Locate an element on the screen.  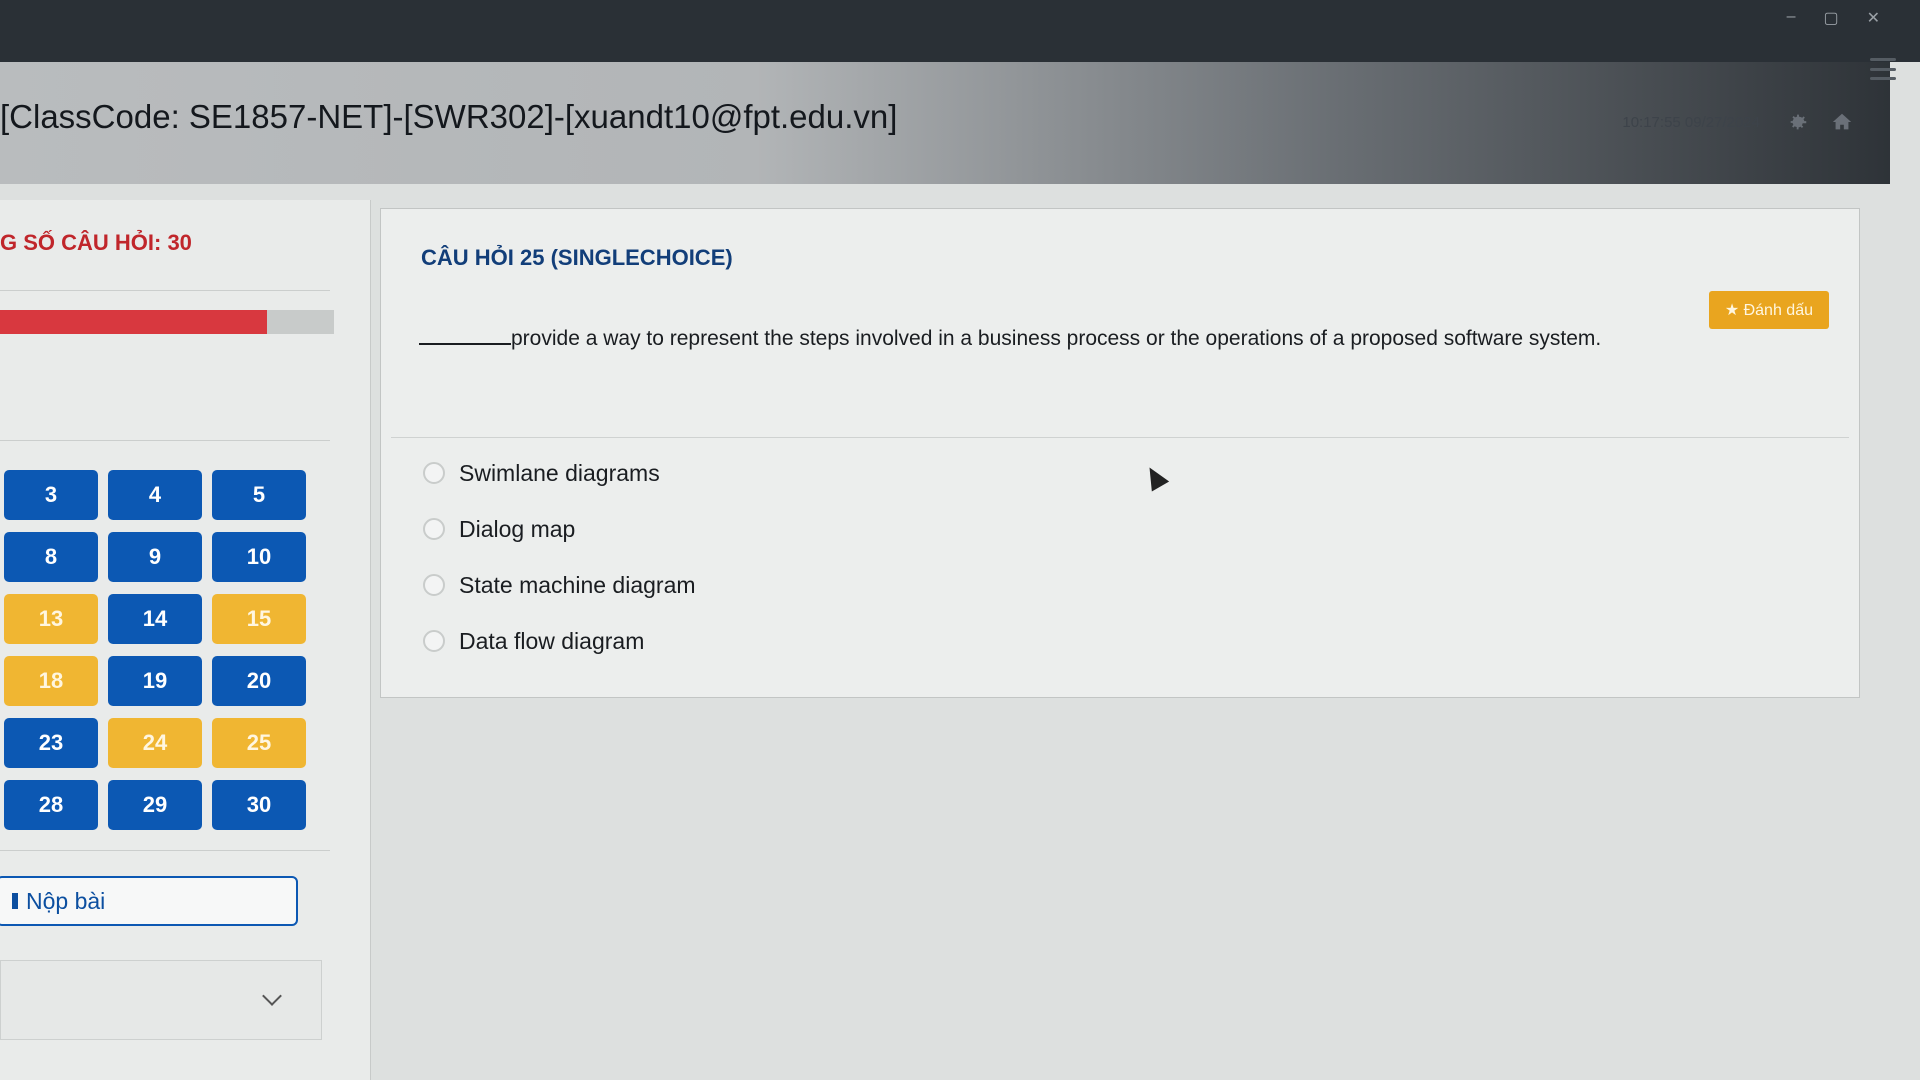
question-button: 20 is located at coordinates (259, 681).